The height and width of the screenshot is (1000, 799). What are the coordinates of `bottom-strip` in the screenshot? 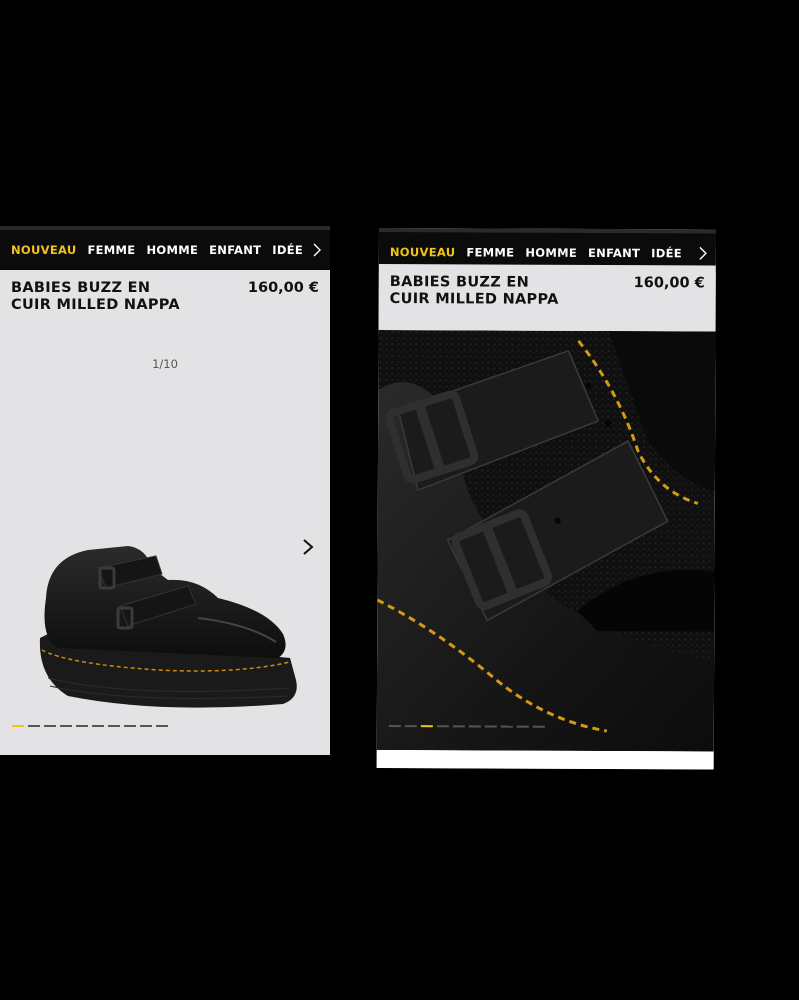 It's located at (545, 759).